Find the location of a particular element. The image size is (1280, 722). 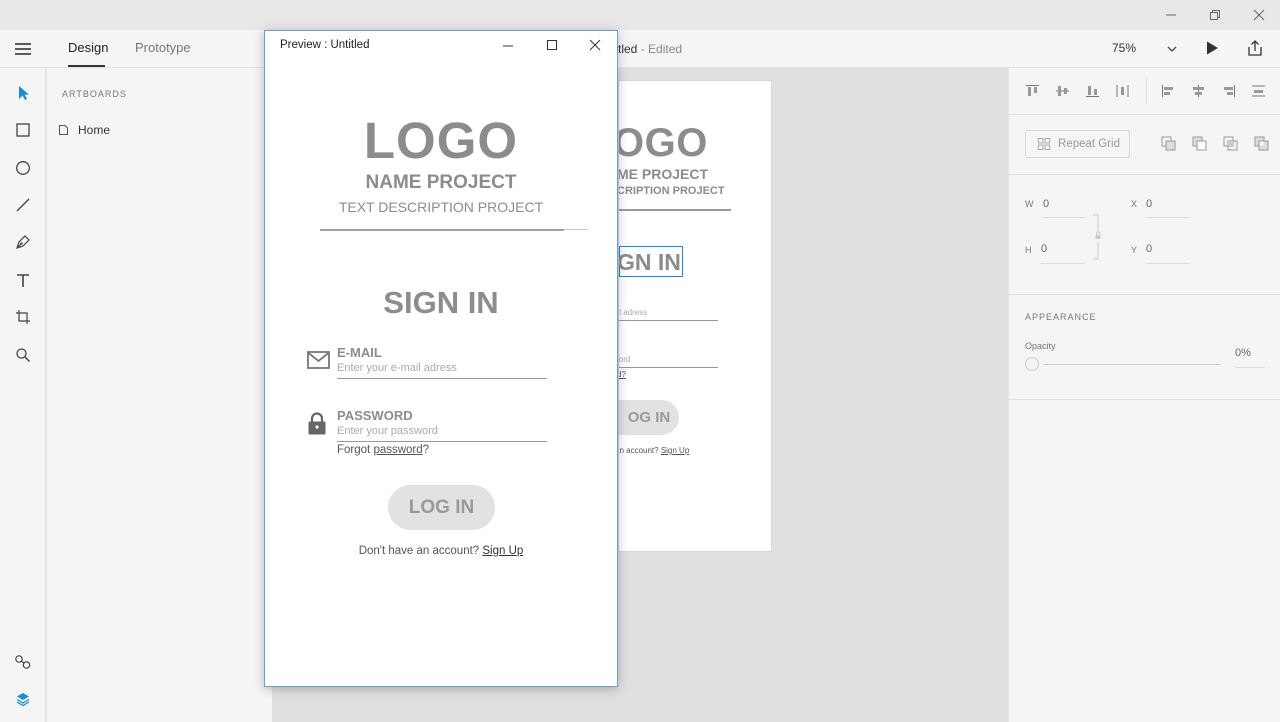

x-label: X is located at coordinates (1134, 204).